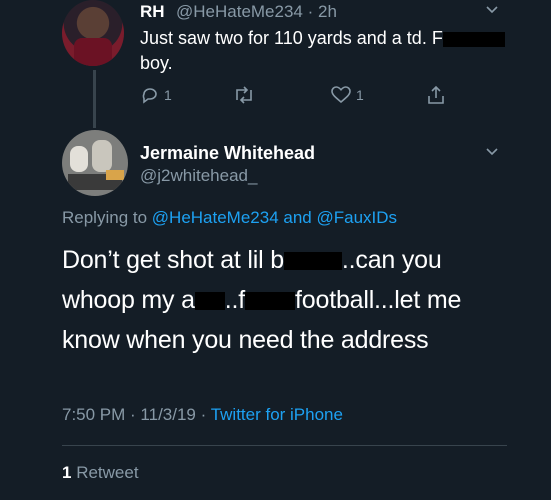 The width and height of the screenshot is (551, 500). What do you see at coordinates (107, 217) in the screenshot?
I see `replying-to-label: Replying to` at bounding box center [107, 217].